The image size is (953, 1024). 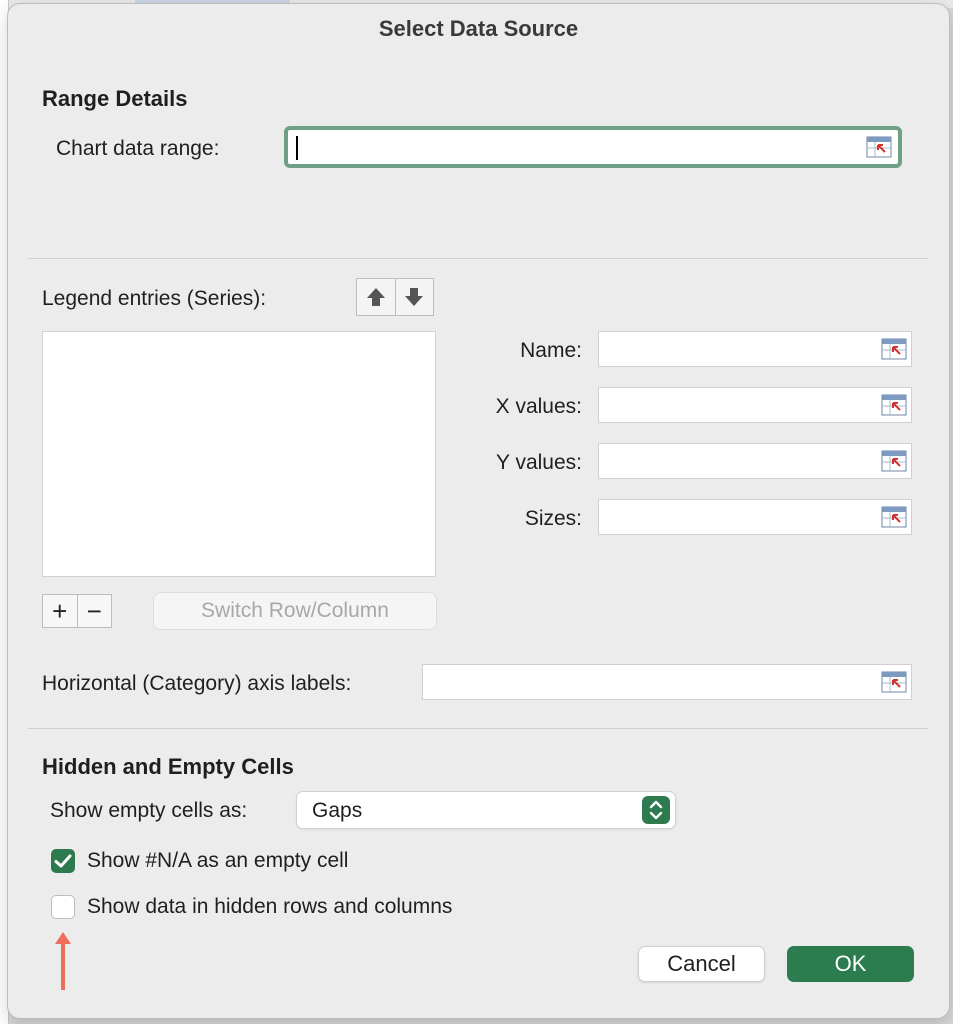 I want to click on range-details-heading: Range Details, so click(x=115, y=98).